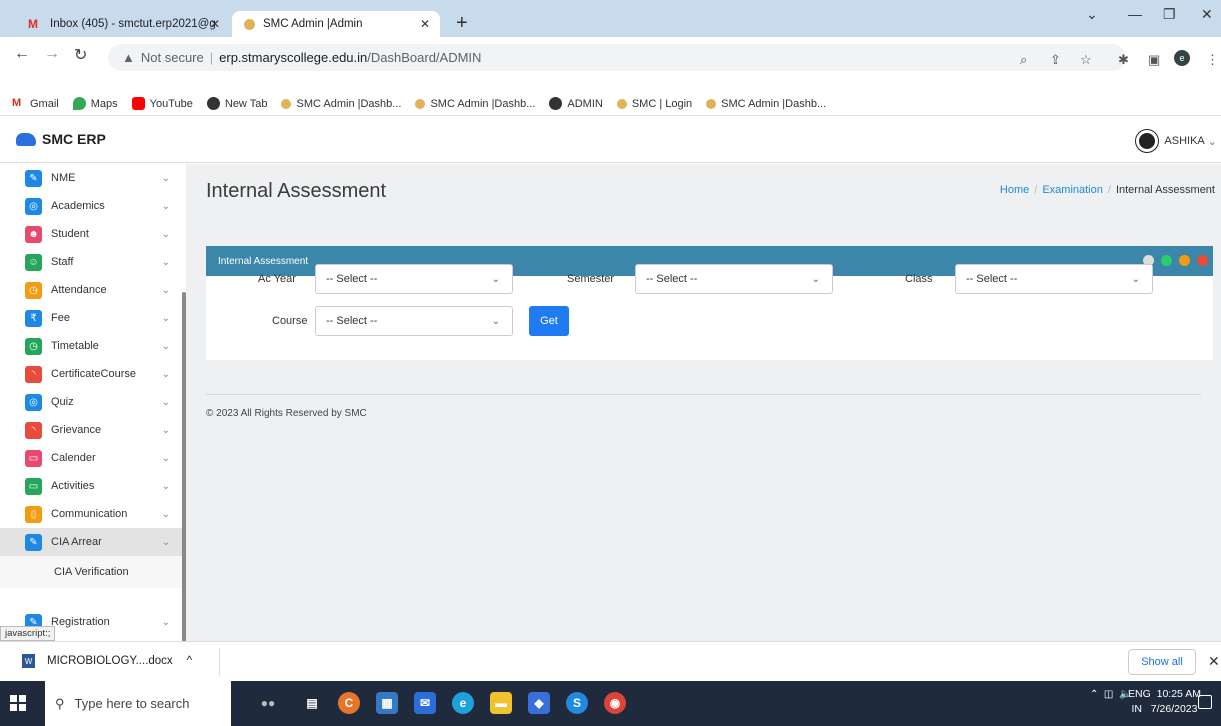 This screenshot has width=1221, height=726. I want to click on get-button: Get, so click(549, 321).